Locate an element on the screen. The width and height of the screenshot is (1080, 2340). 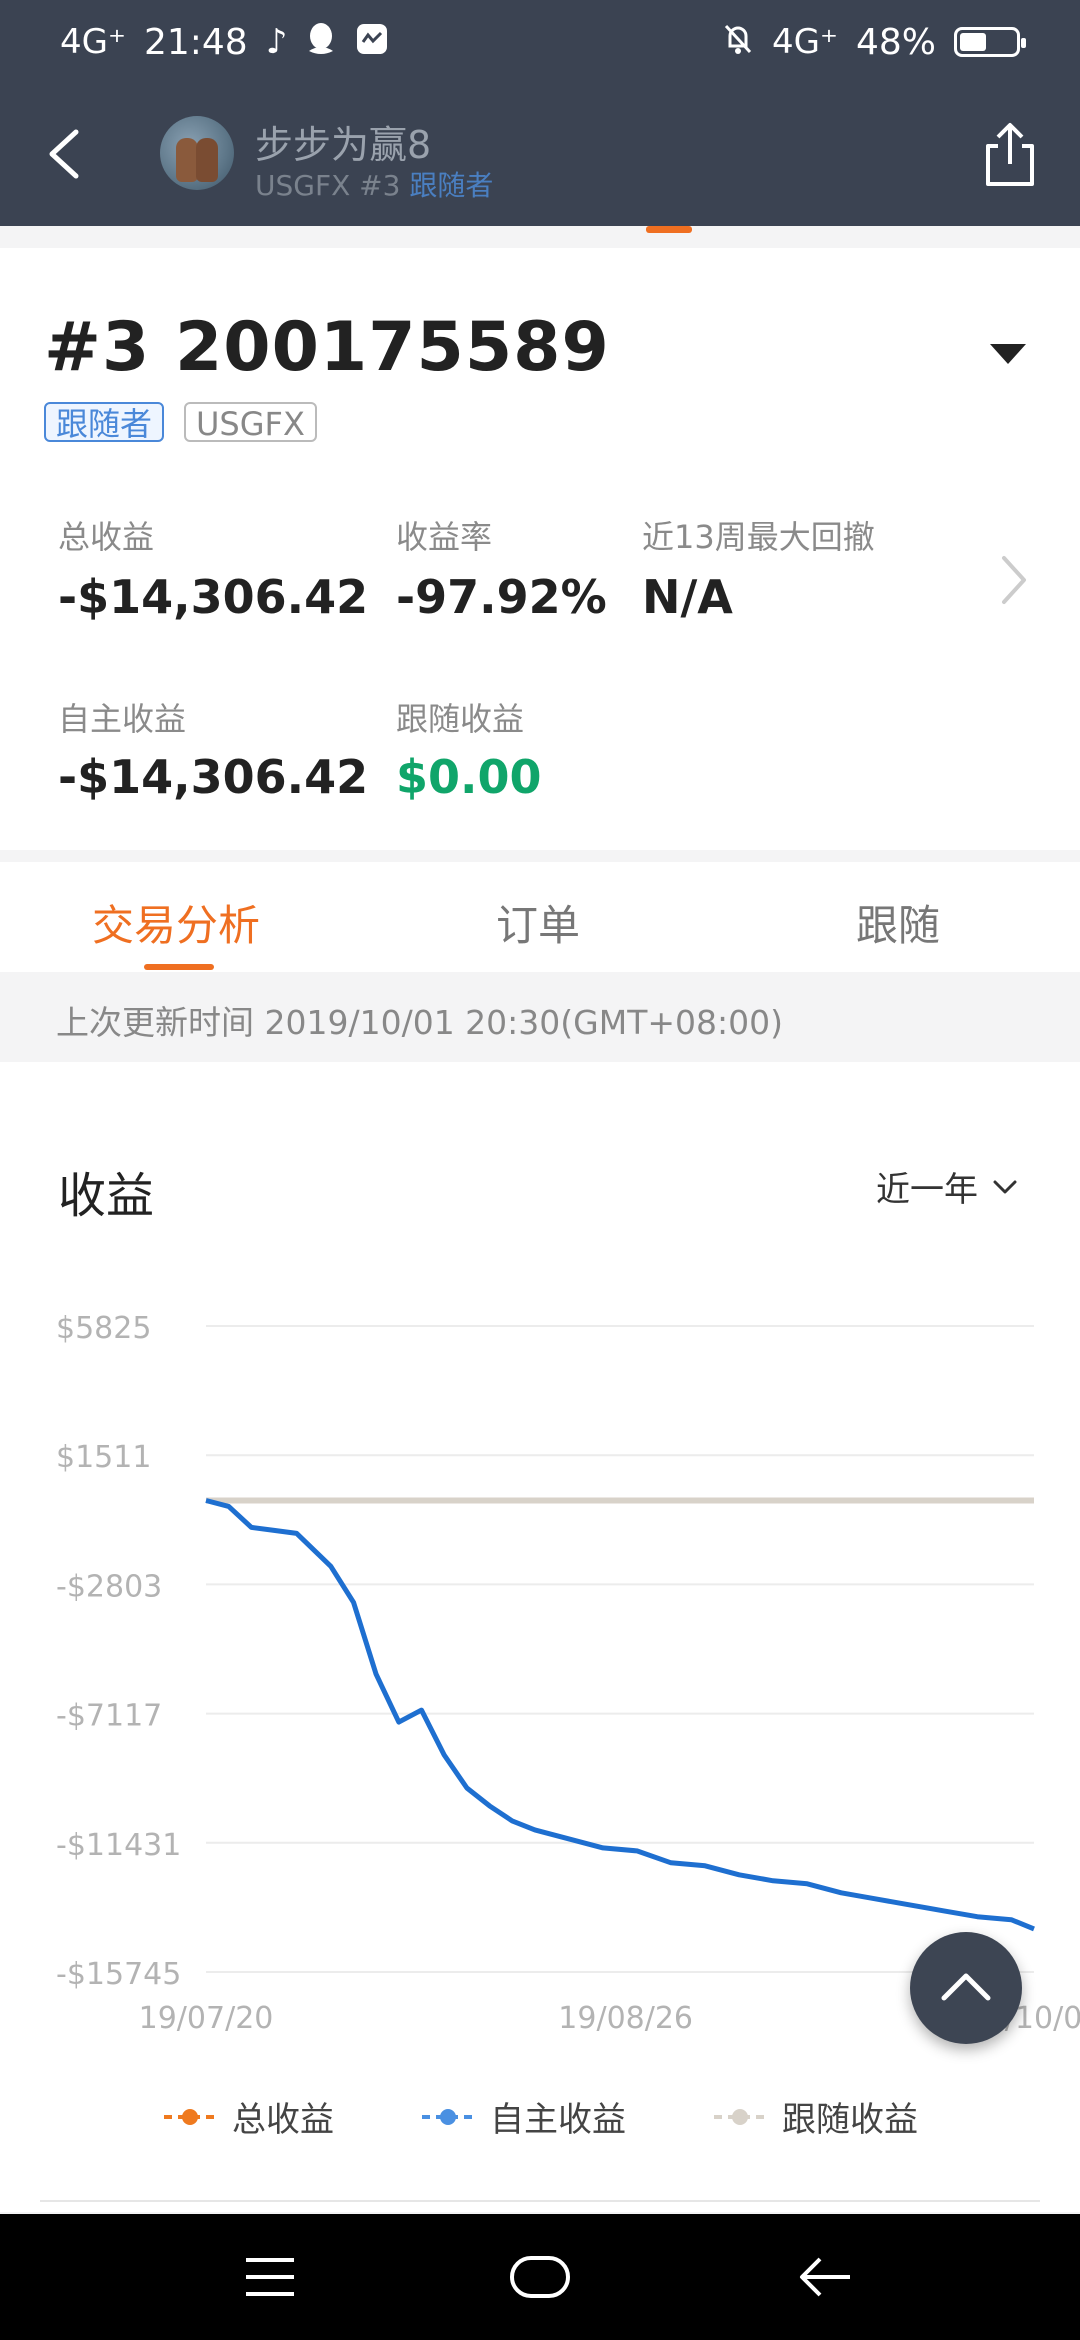
series-line-self is located at coordinates (620, 1715).